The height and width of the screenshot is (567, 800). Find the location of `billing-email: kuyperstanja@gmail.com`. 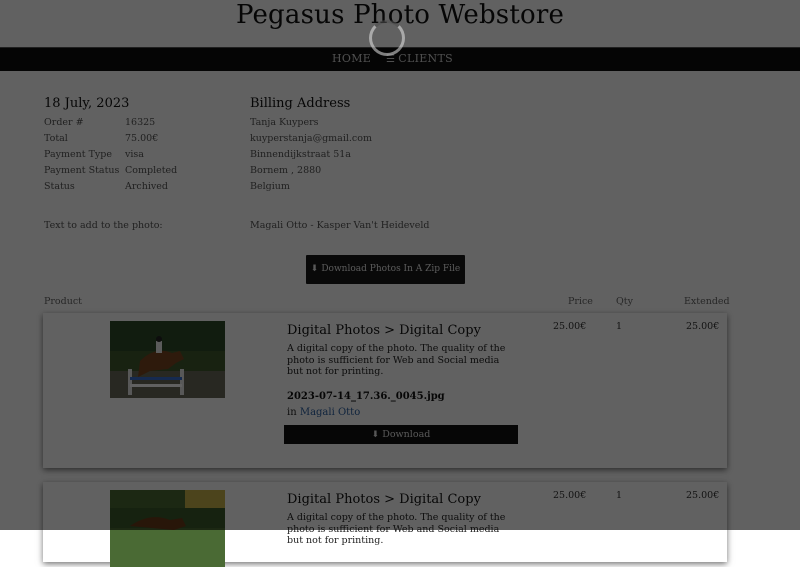

billing-email: kuyperstanja@gmail.com is located at coordinates (311, 138).